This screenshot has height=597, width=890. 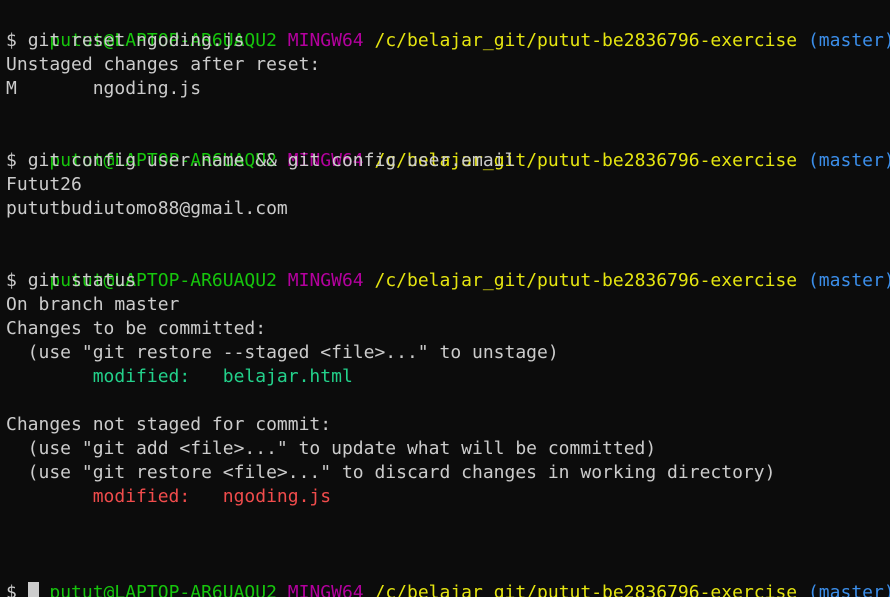 I want to click on unstaged-file-line: modified: ngoding.js, so click(x=169, y=496).